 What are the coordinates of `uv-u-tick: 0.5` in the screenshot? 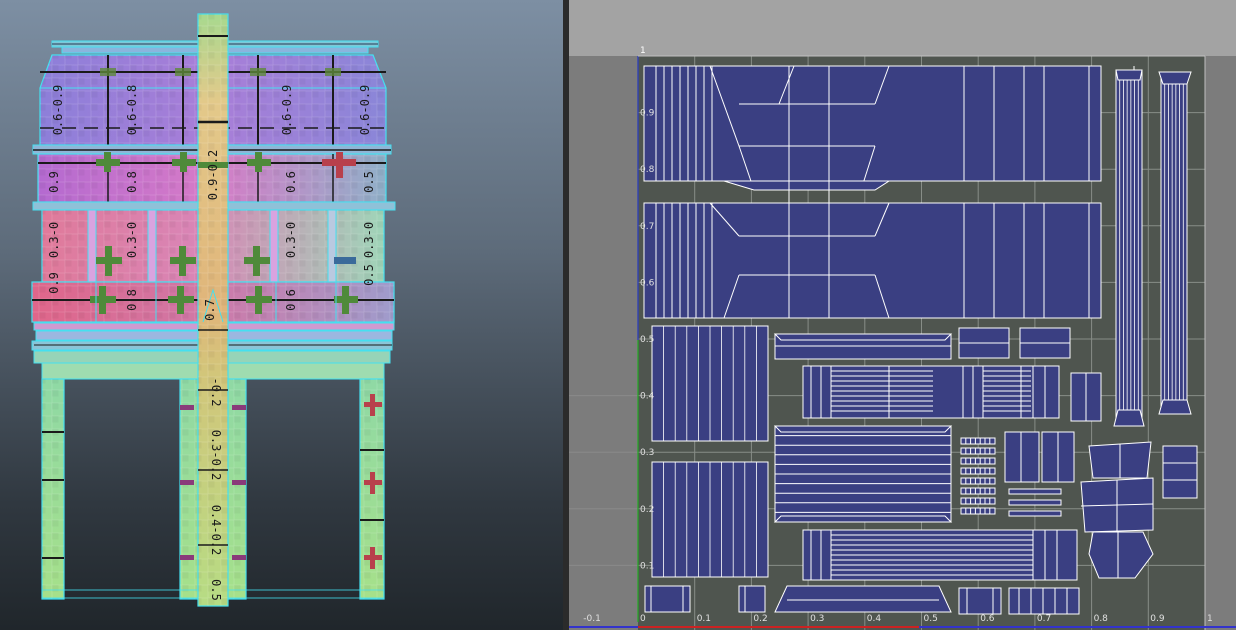 It's located at (931, 619).